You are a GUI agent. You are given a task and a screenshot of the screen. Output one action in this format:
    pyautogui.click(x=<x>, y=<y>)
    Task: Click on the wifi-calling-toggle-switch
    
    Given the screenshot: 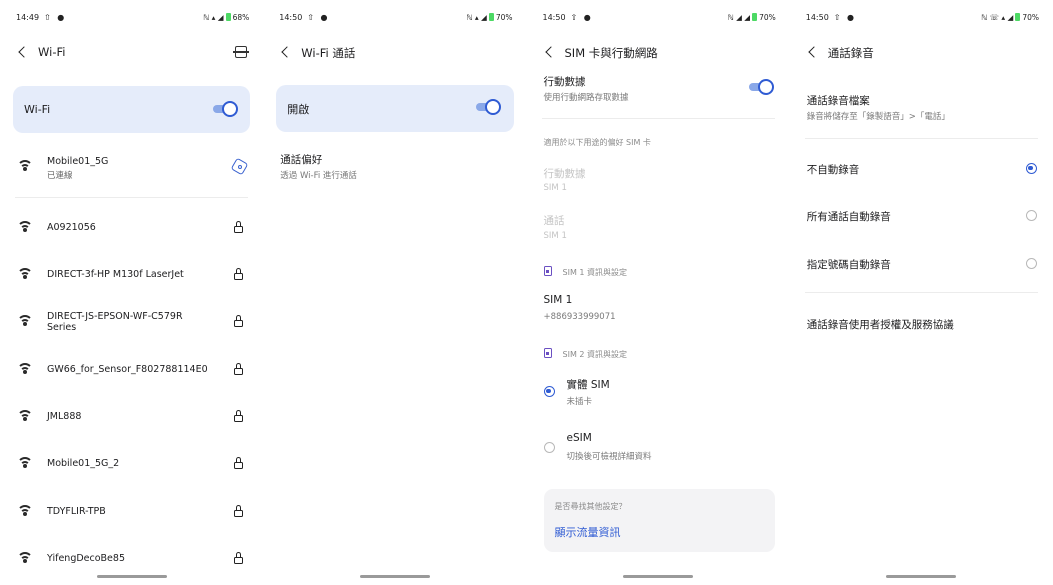 What is the action you would take?
    pyautogui.click(x=488, y=107)
    